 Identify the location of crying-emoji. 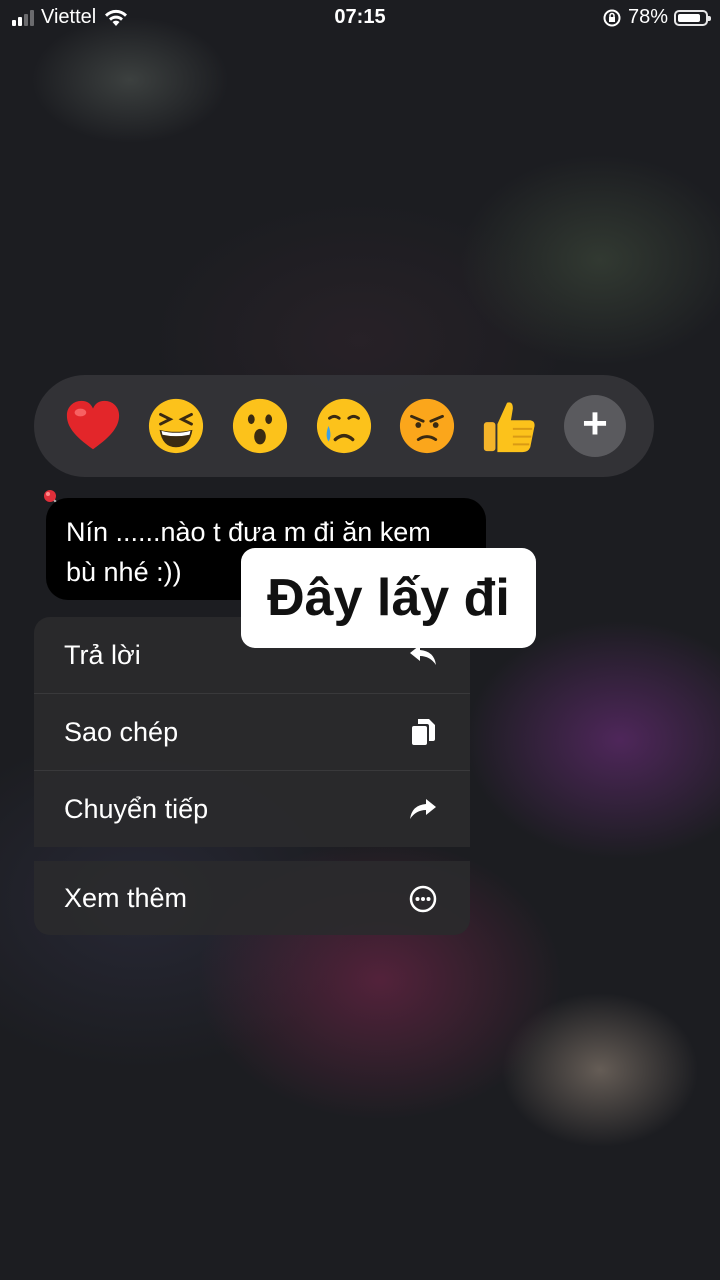
(344, 426).